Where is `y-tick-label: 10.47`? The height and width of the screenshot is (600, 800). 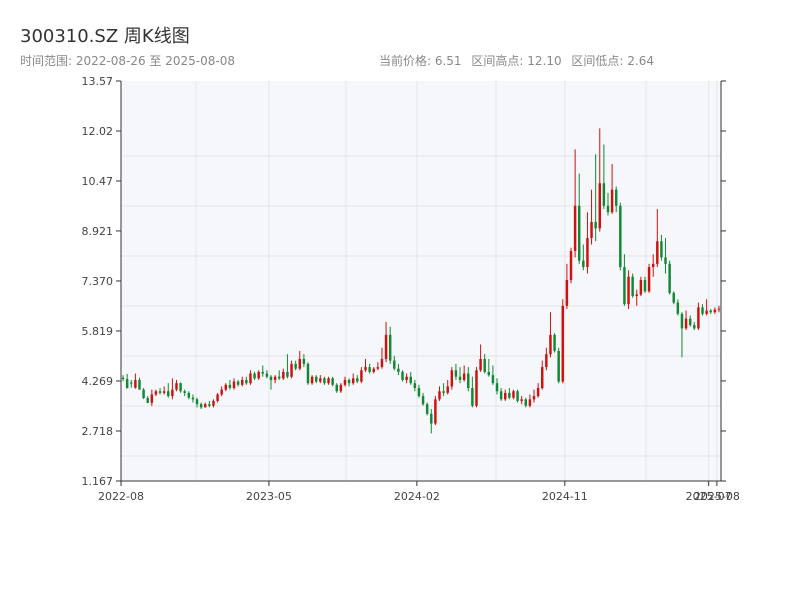
y-tick-label: 10.47 is located at coordinates (98, 181).